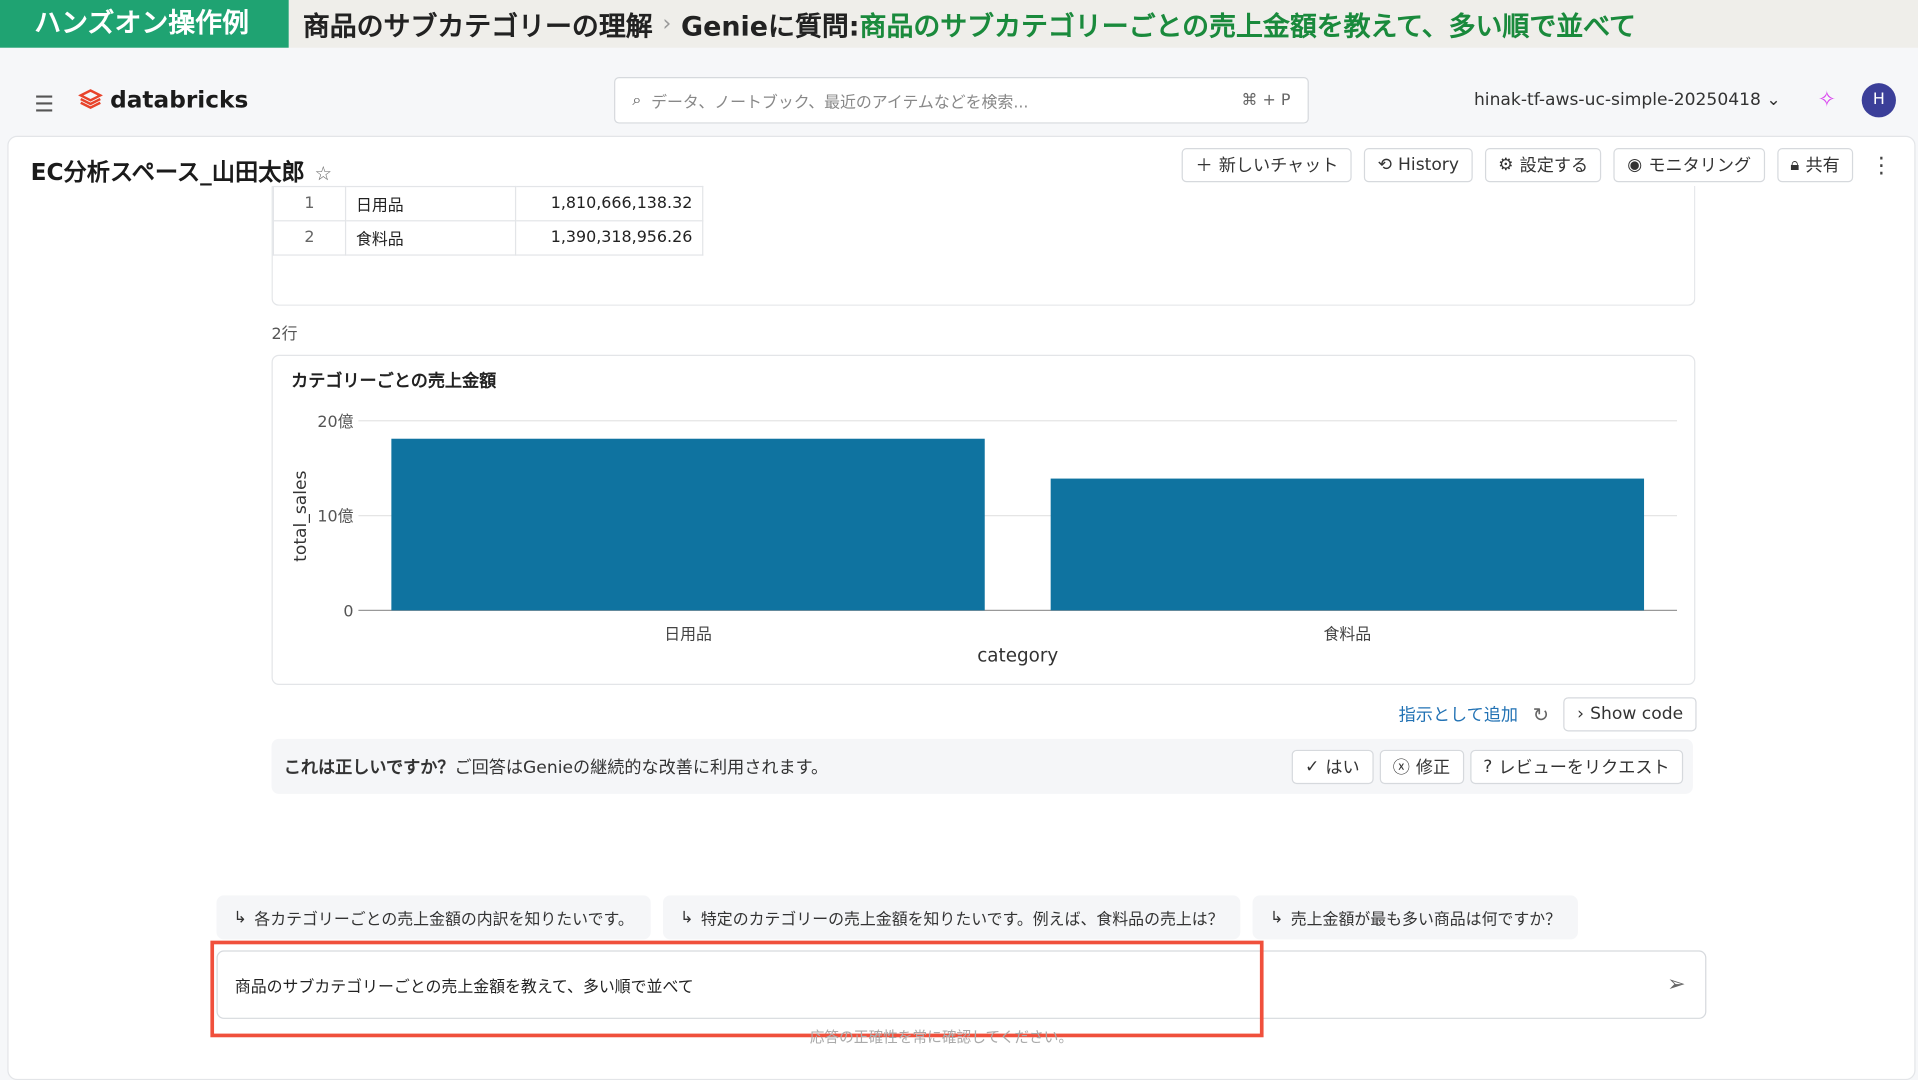 Image resolution: width=1918 pixels, height=1080 pixels. Describe the element at coordinates (1584, 767) in the screenshot. I see `review-label: レビューをリクエスト` at that location.